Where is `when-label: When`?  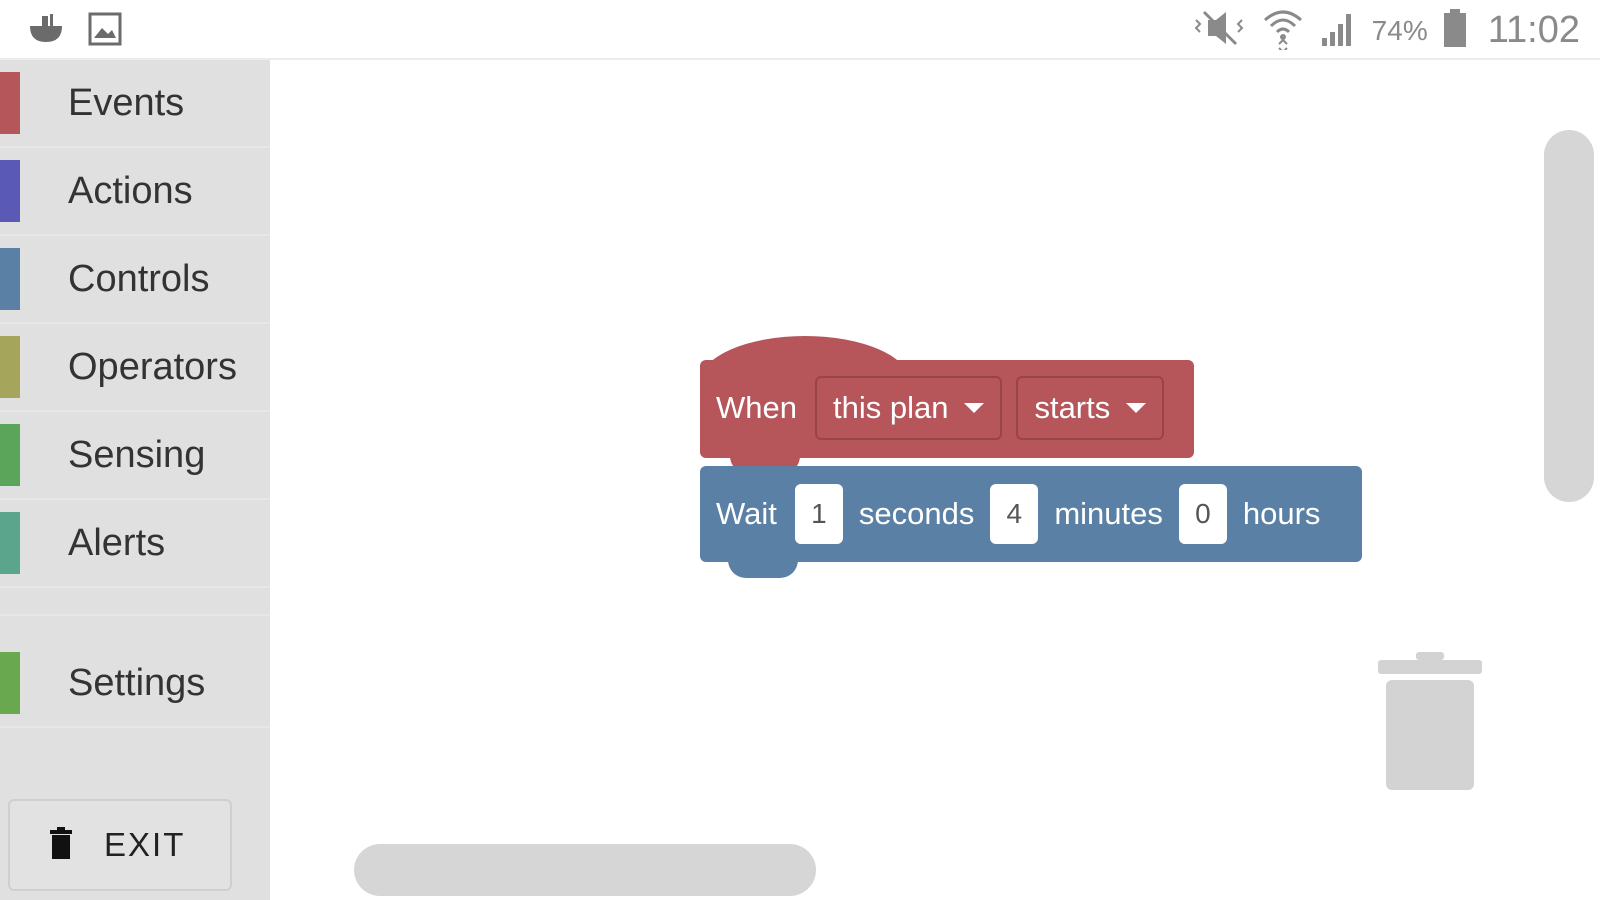 when-label: When is located at coordinates (756, 407).